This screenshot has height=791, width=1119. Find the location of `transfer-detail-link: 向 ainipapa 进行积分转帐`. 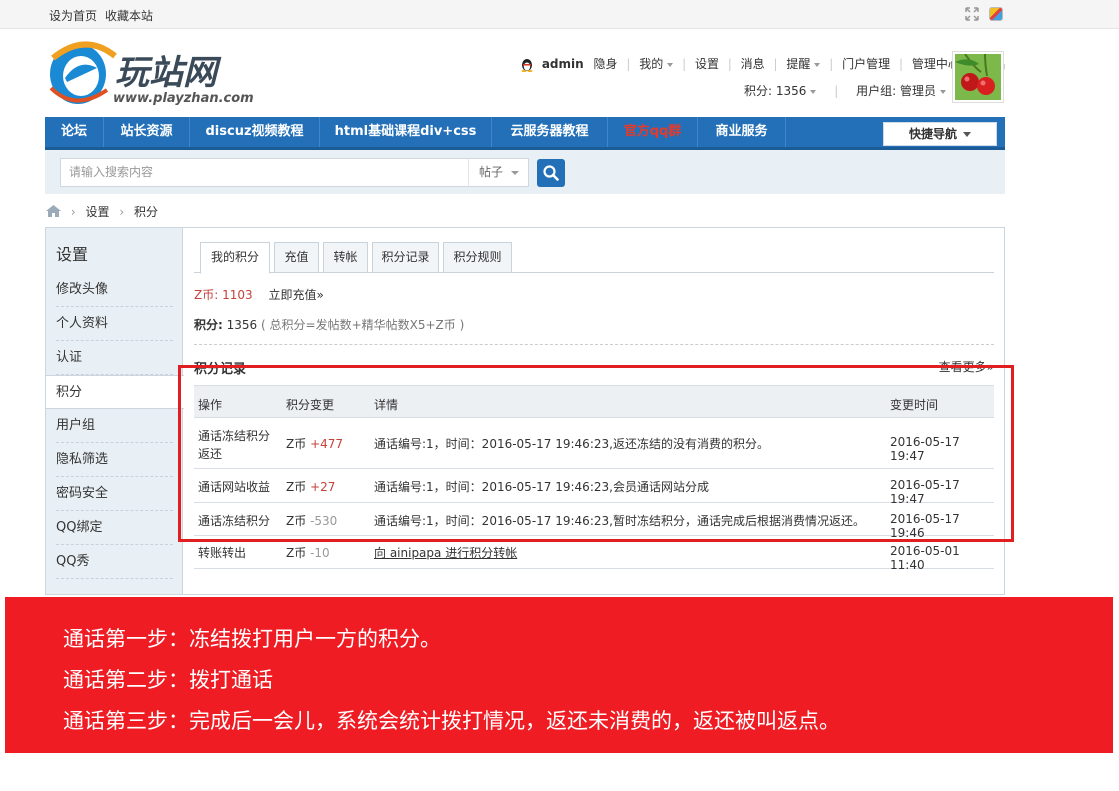

transfer-detail-link: 向 ainipapa 进行积分转帐 is located at coordinates (445, 552).